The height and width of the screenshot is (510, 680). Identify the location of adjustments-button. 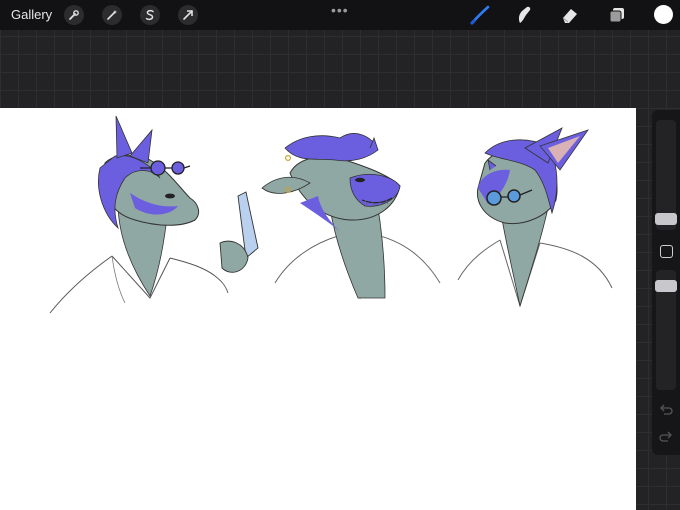
(112, 15).